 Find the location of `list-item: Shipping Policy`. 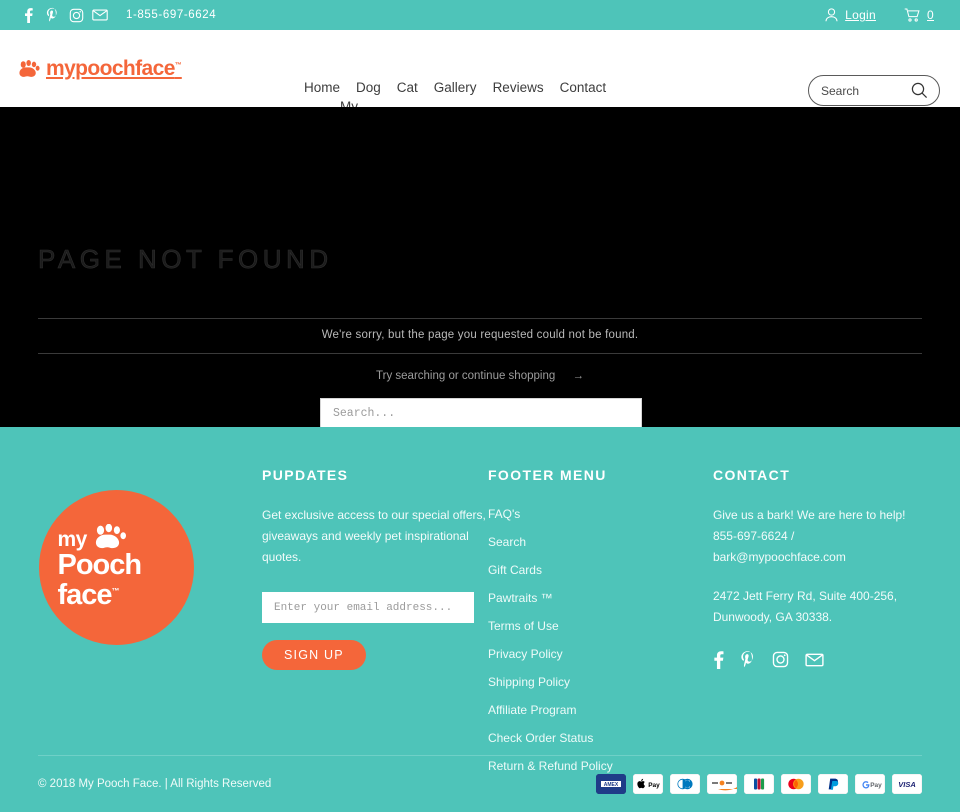

list-item: Shipping Policy is located at coordinates (600, 682).